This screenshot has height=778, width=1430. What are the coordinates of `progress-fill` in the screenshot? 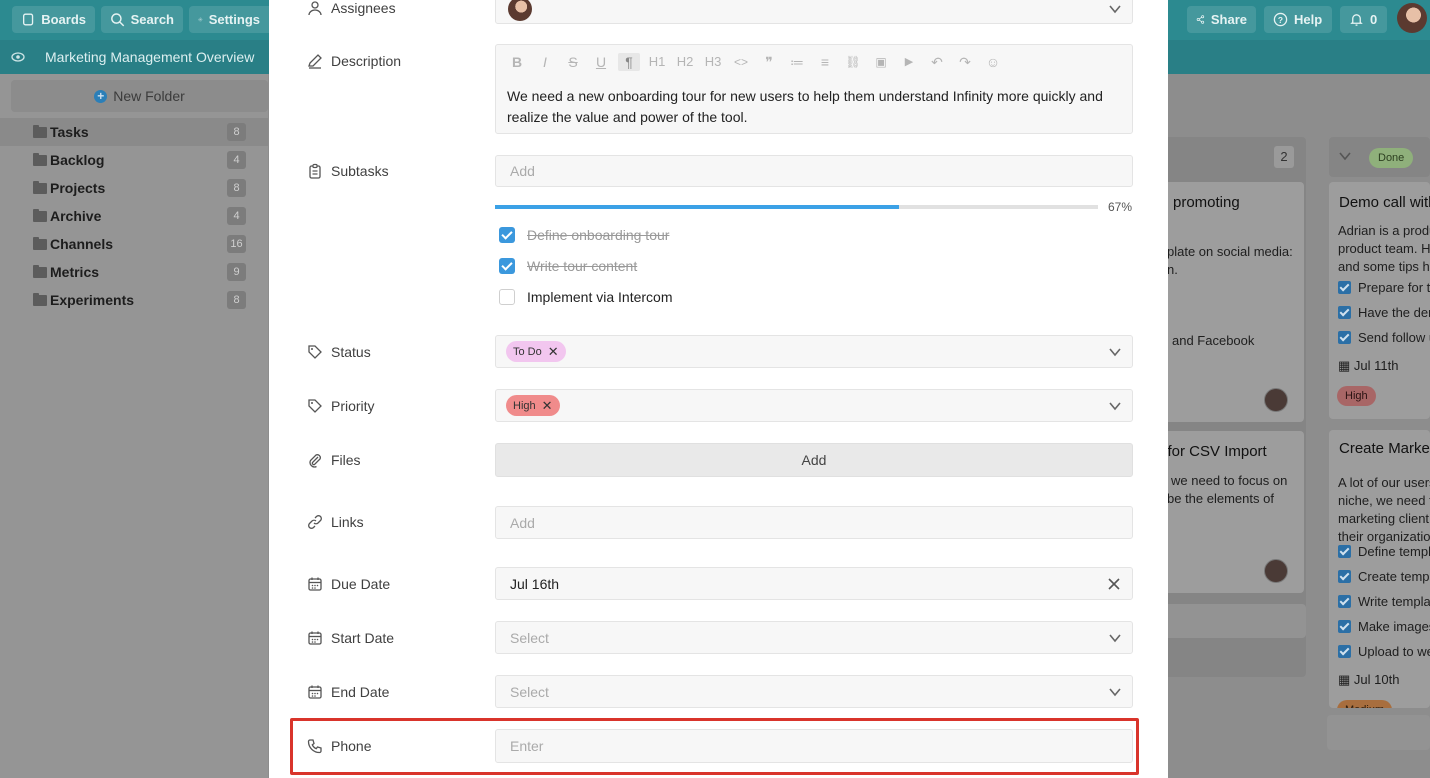 It's located at (697, 207).